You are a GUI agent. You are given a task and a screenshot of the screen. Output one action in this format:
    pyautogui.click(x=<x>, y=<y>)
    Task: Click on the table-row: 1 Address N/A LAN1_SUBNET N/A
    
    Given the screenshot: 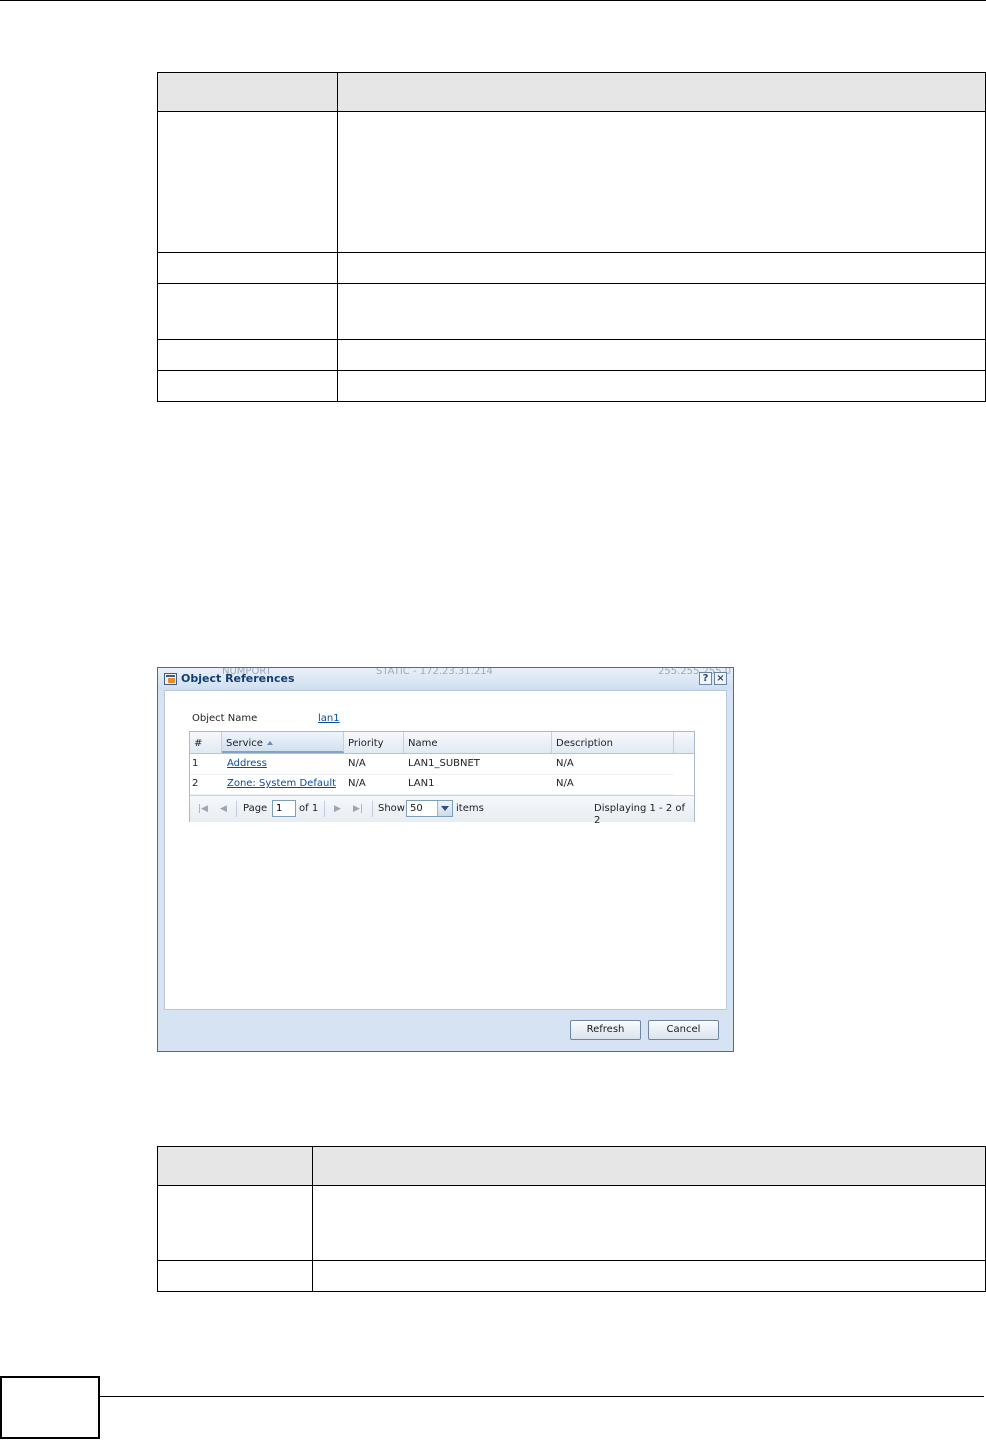 What is the action you would take?
    pyautogui.click(x=432, y=764)
    